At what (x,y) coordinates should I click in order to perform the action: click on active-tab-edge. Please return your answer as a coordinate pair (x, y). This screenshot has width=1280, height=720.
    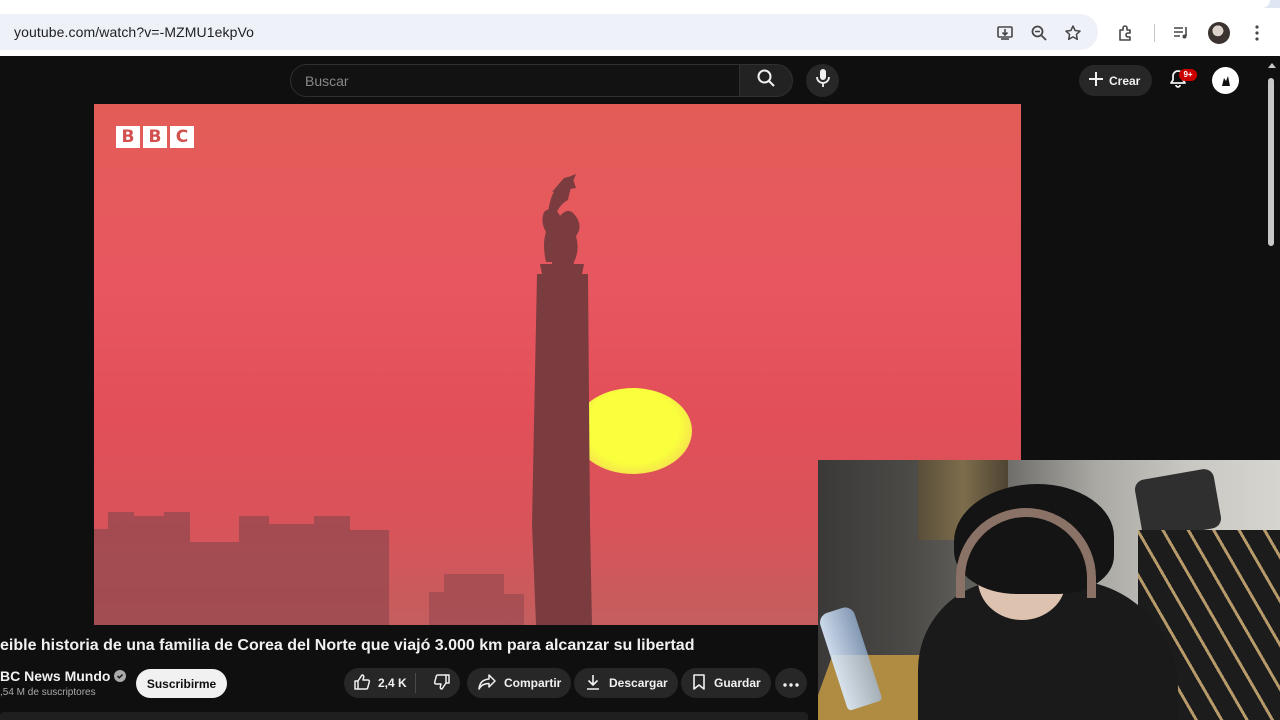
    Looking at the image, I should click on (635, 4).